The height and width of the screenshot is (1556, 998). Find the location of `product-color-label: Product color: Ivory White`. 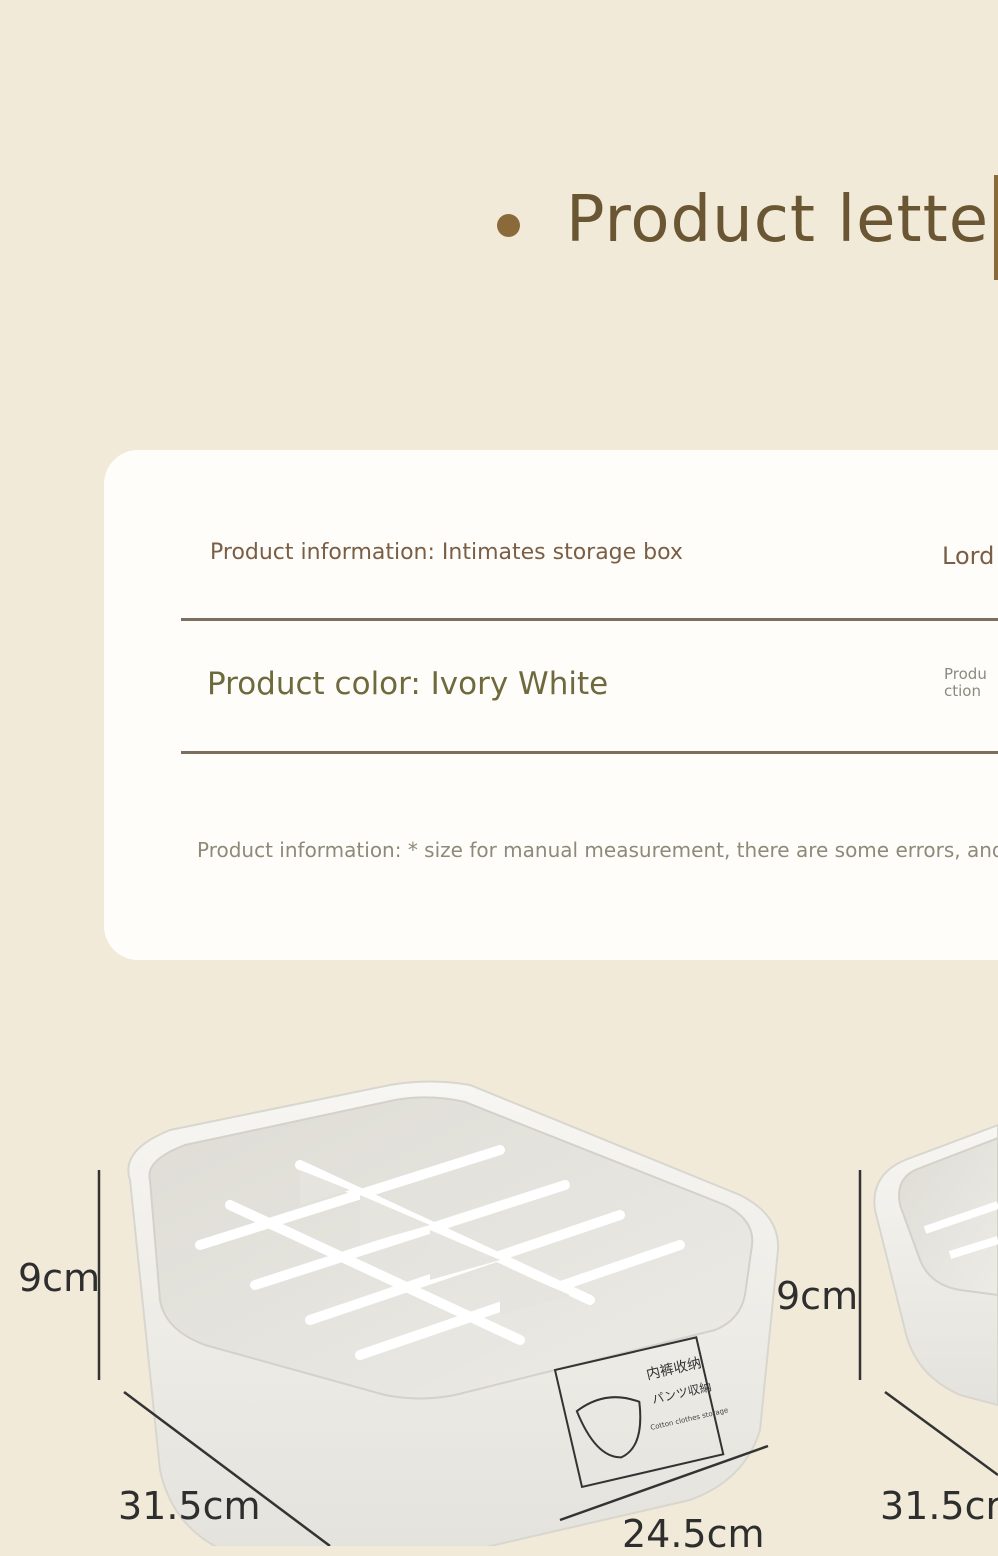

product-color-label: Product color: Ivory White is located at coordinates (408, 684).